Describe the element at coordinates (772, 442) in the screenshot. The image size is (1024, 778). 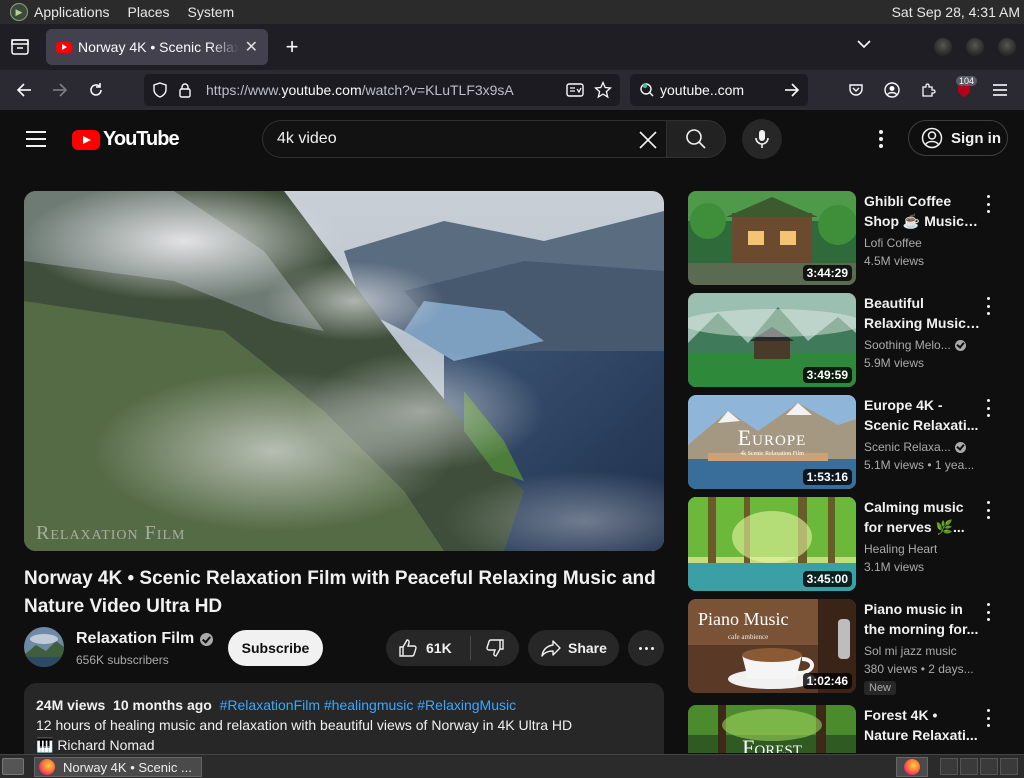
I see `rec-thumbnail: Europe 4k Scenic Relaxation Film 1:53:16` at that location.